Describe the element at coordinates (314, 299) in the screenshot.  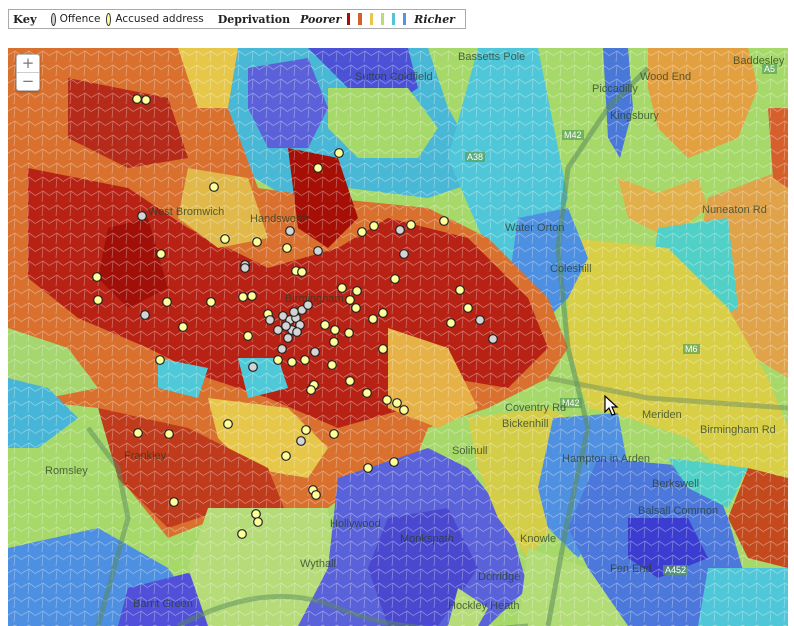
I see `place-label: Birmingham` at that location.